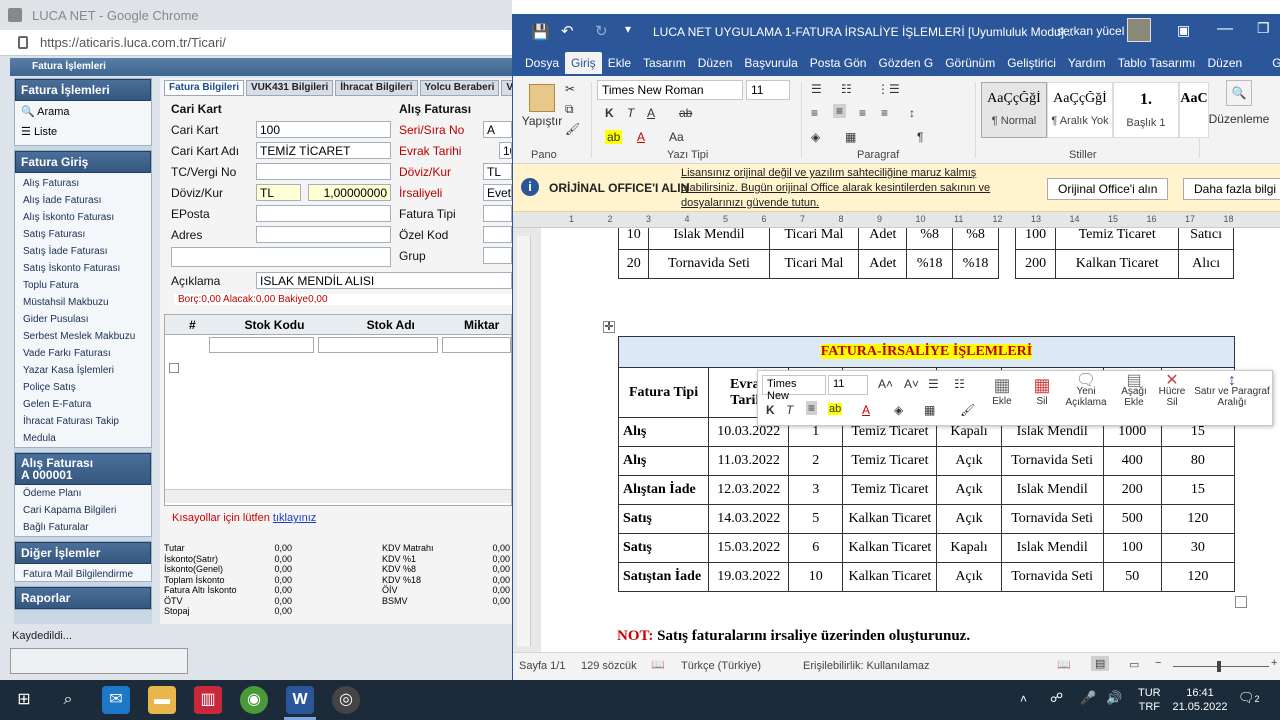 This screenshot has height=720, width=1280. I want to click on raporlar-header: Raporlar, so click(83, 598).